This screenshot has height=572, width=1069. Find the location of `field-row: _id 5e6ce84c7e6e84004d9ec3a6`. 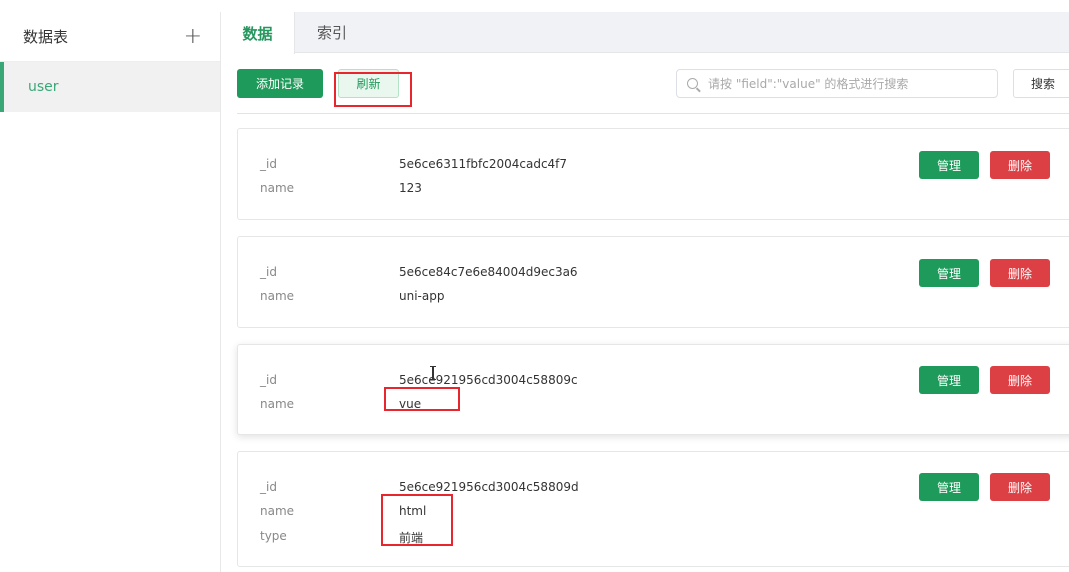

field-row: _id 5e6ce84c7e6e84004d9ec3a6 is located at coordinates (419, 272).